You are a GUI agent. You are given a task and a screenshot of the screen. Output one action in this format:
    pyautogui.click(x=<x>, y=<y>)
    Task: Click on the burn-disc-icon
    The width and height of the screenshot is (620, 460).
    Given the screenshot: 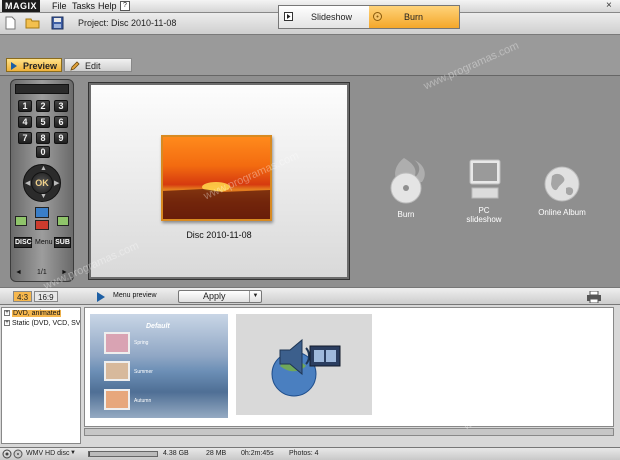 What is the action you would take?
    pyautogui.click(x=407, y=181)
    